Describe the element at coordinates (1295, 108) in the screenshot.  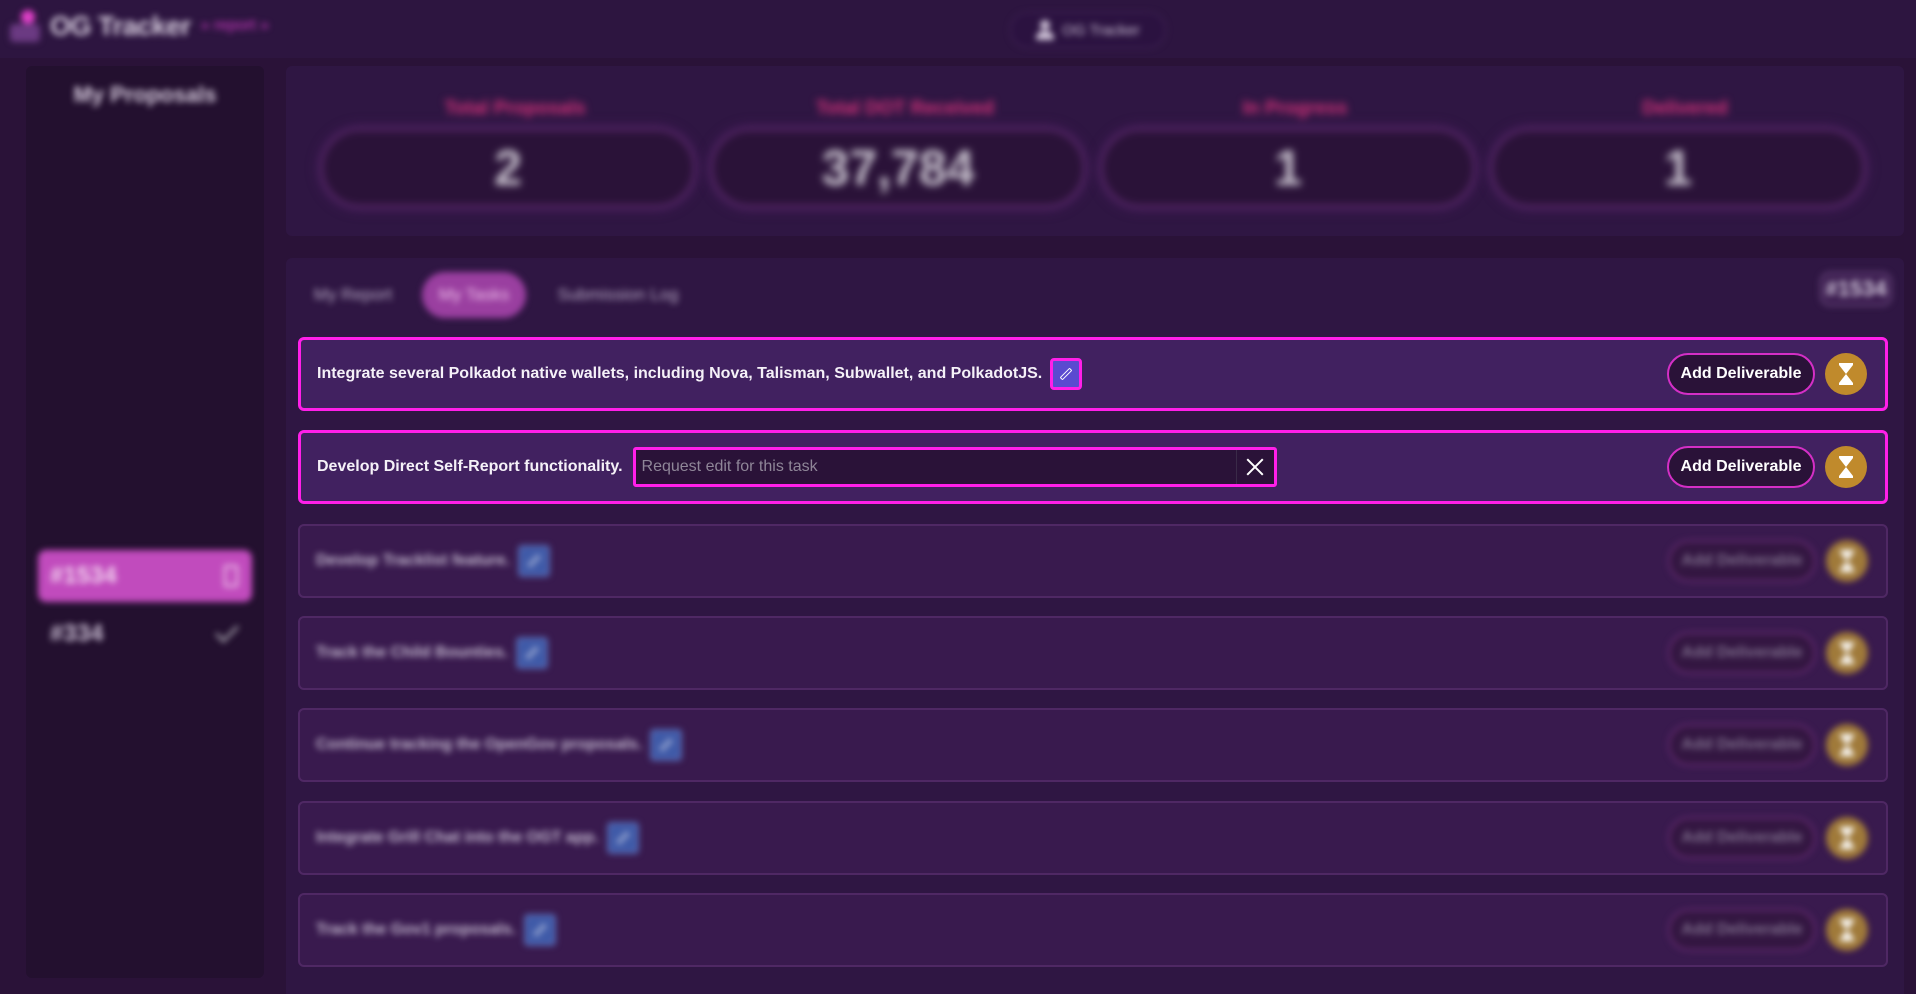
I see `stat-label: In Progress` at that location.